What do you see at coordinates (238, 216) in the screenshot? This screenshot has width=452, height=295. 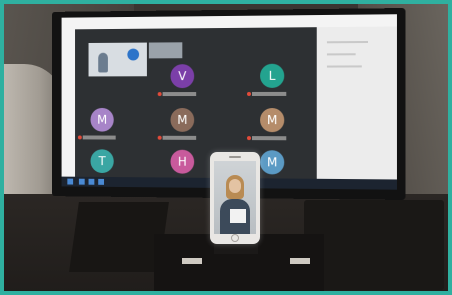 I see `caller-paper` at bounding box center [238, 216].